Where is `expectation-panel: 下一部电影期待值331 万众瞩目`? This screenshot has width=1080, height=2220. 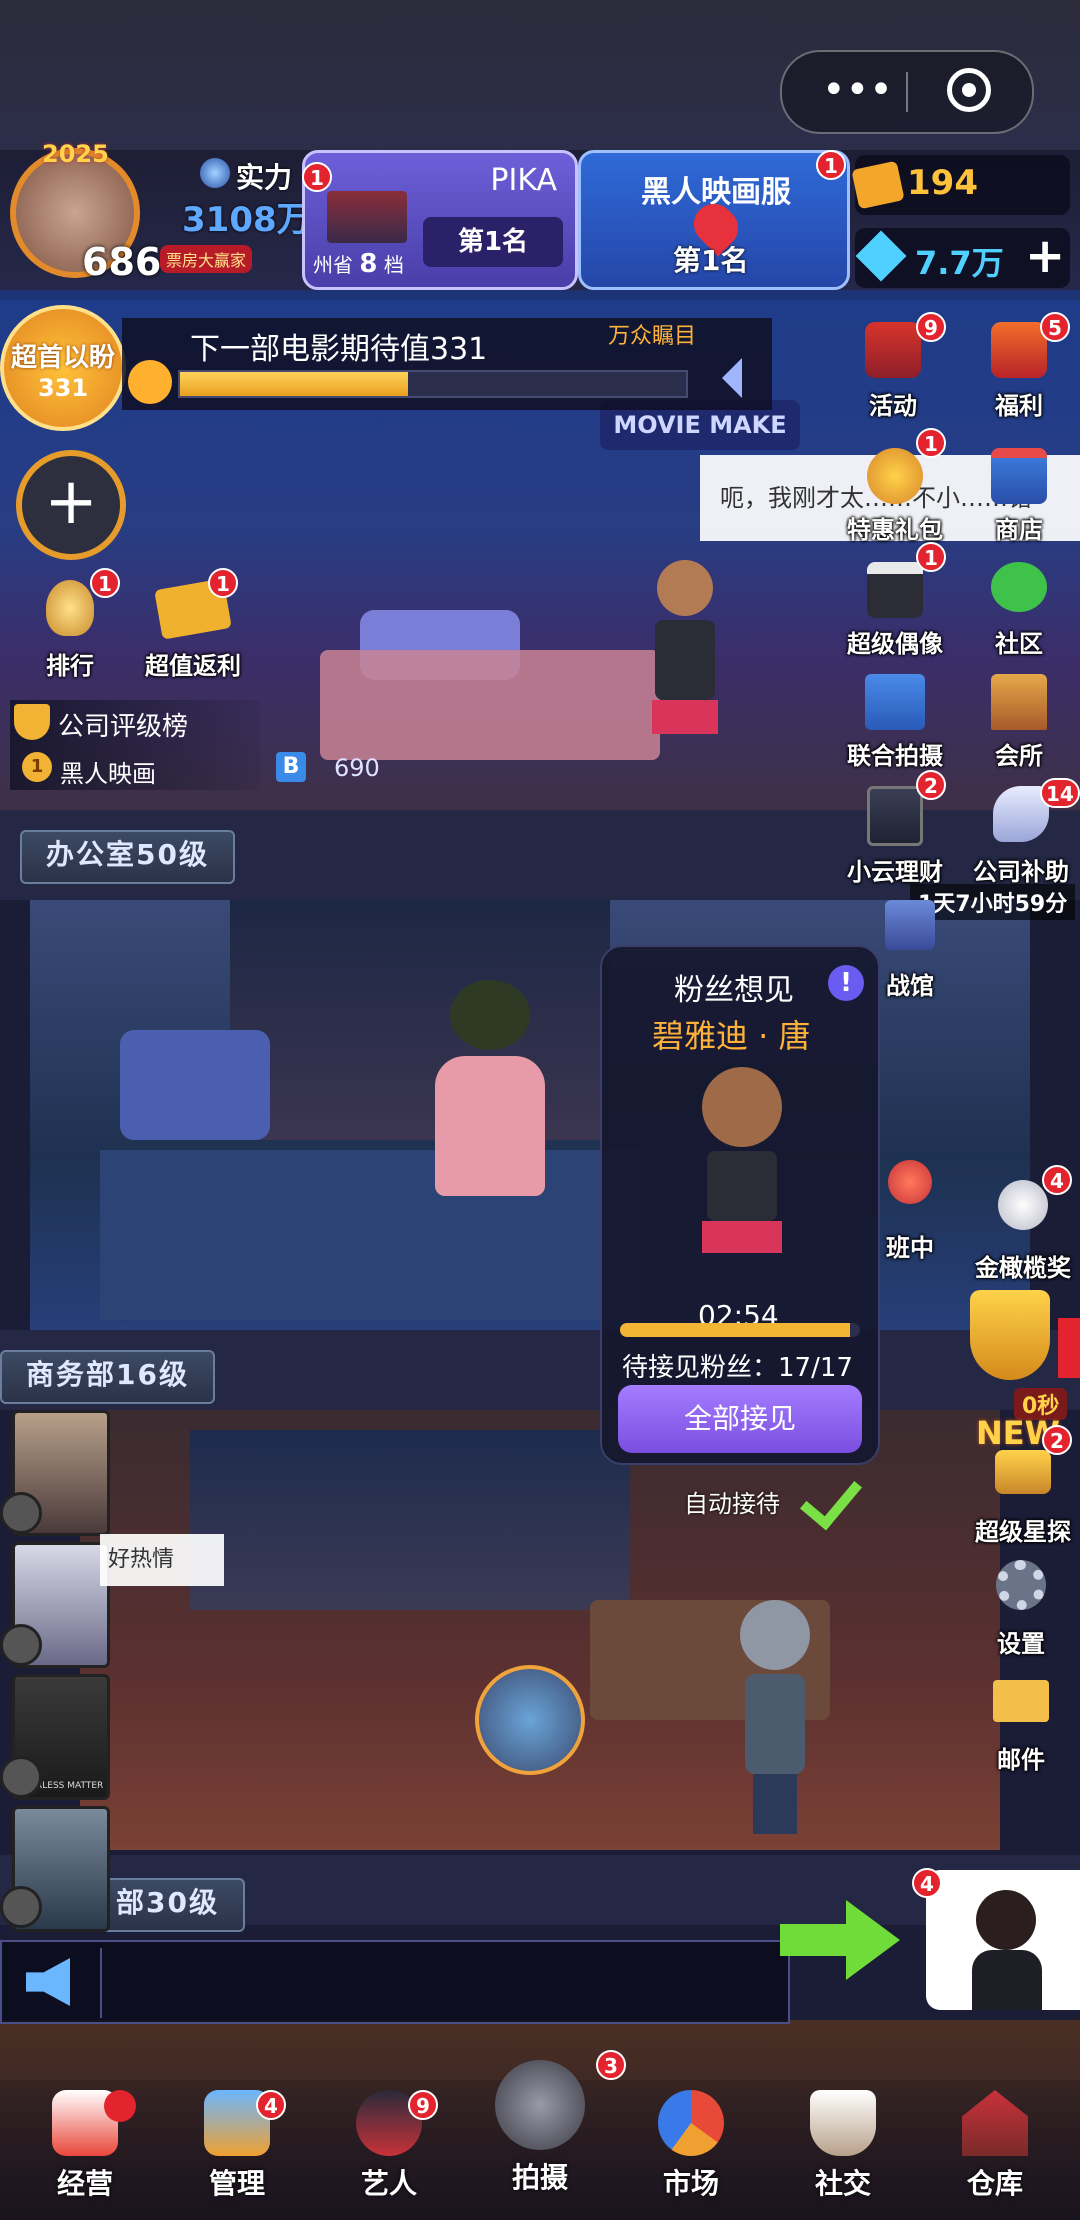
expectation-panel: 下一部电影期待值331 万众瞩目 is located at coordinates (447, 364).